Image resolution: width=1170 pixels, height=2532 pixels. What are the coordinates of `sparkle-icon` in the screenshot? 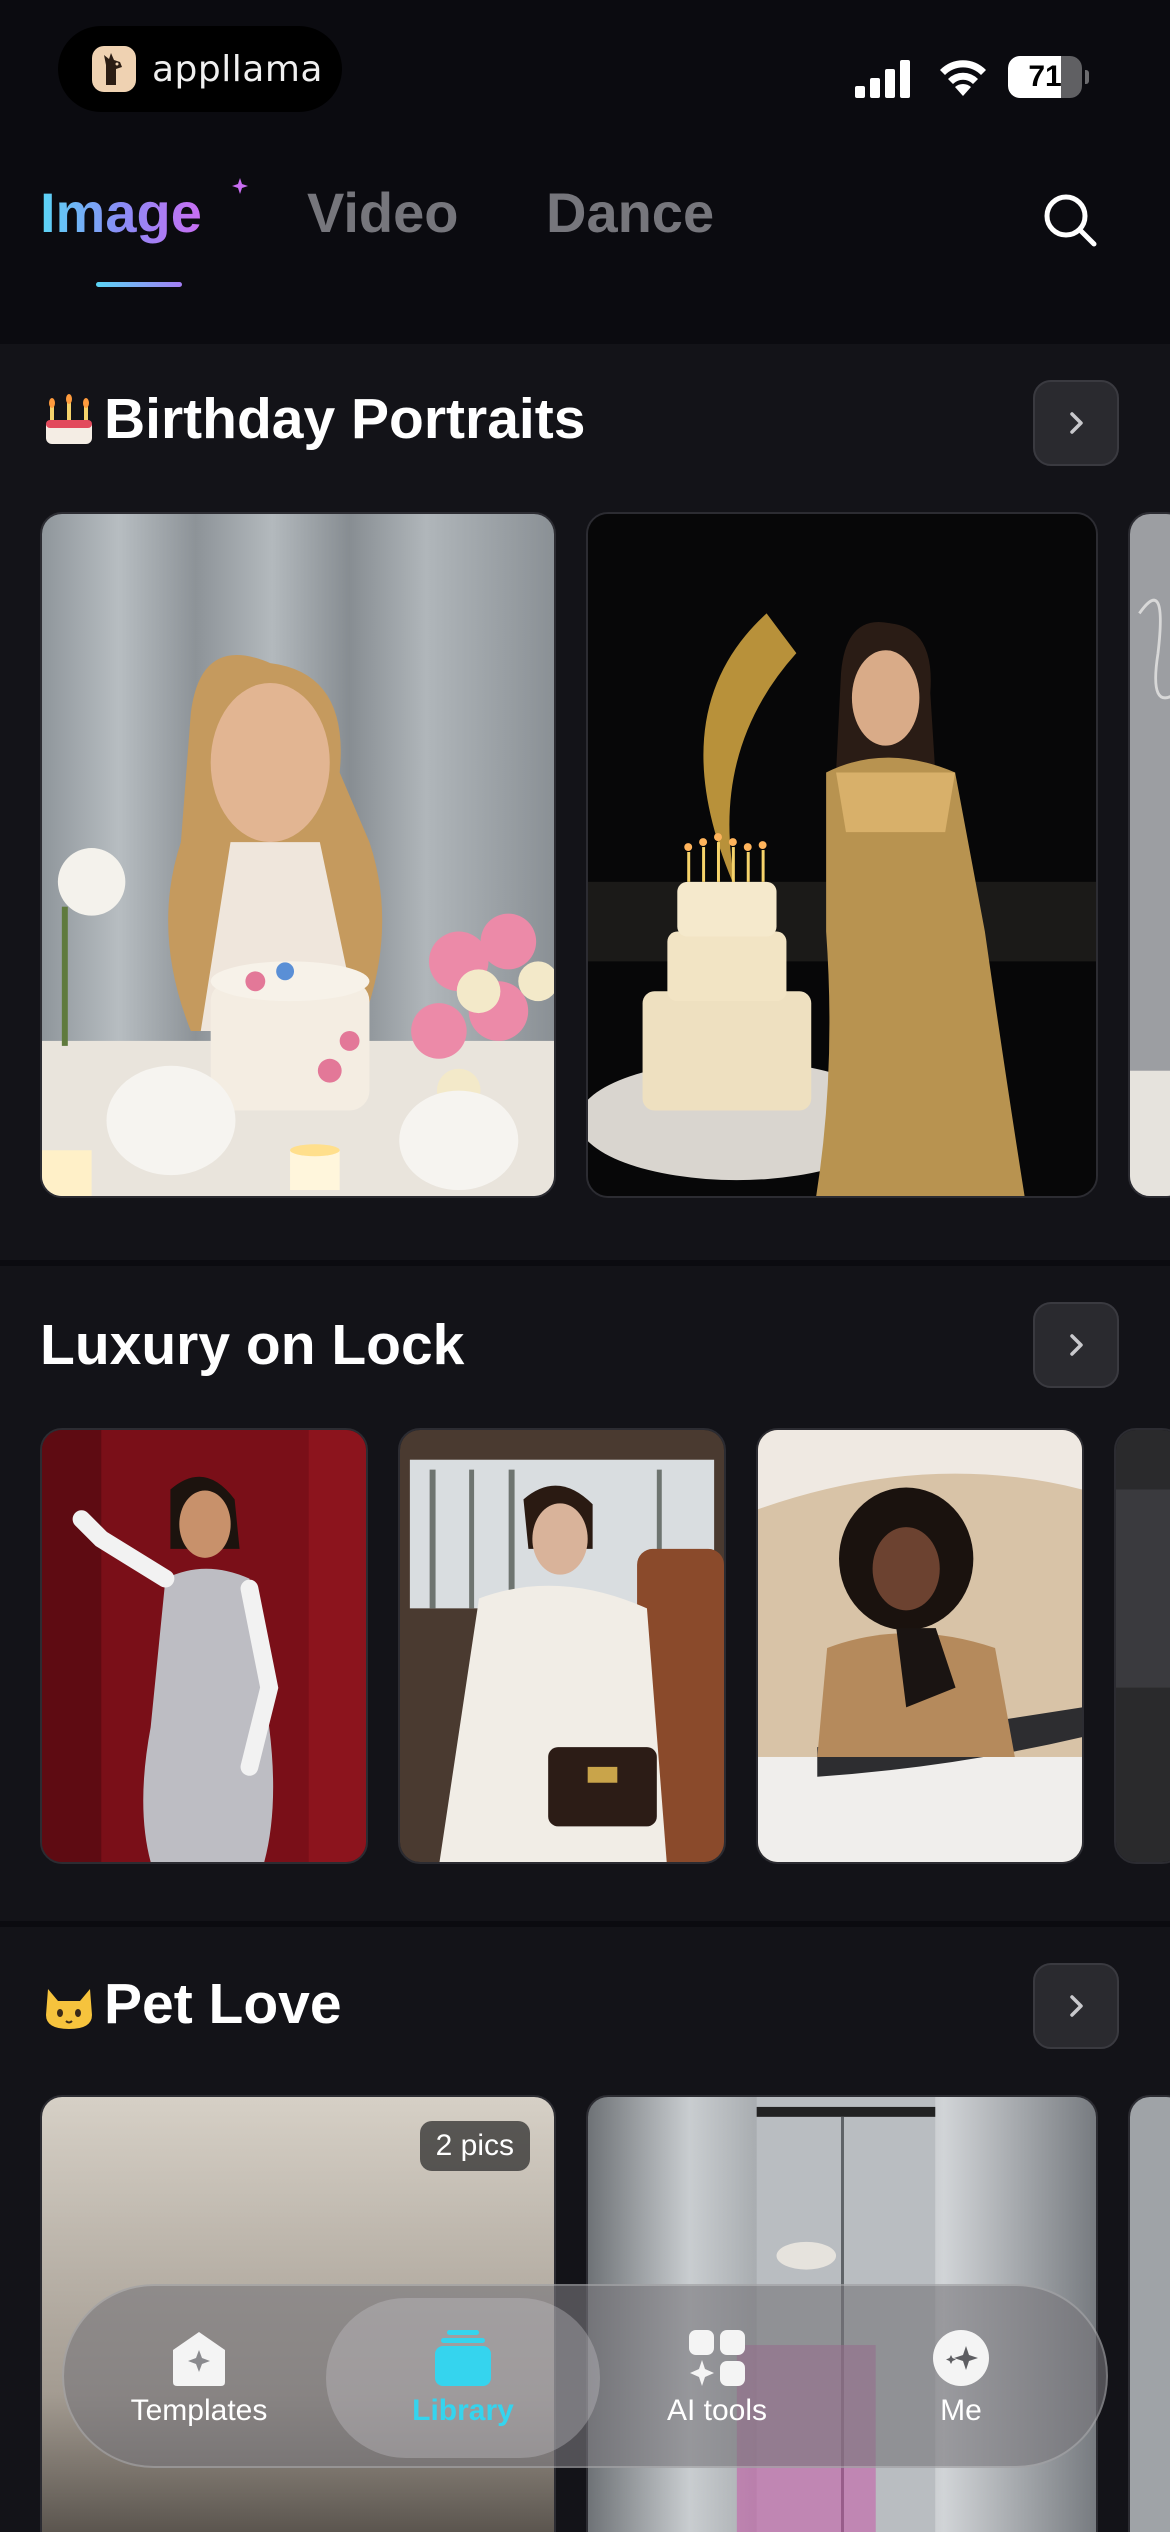 It's located at (240, 186).